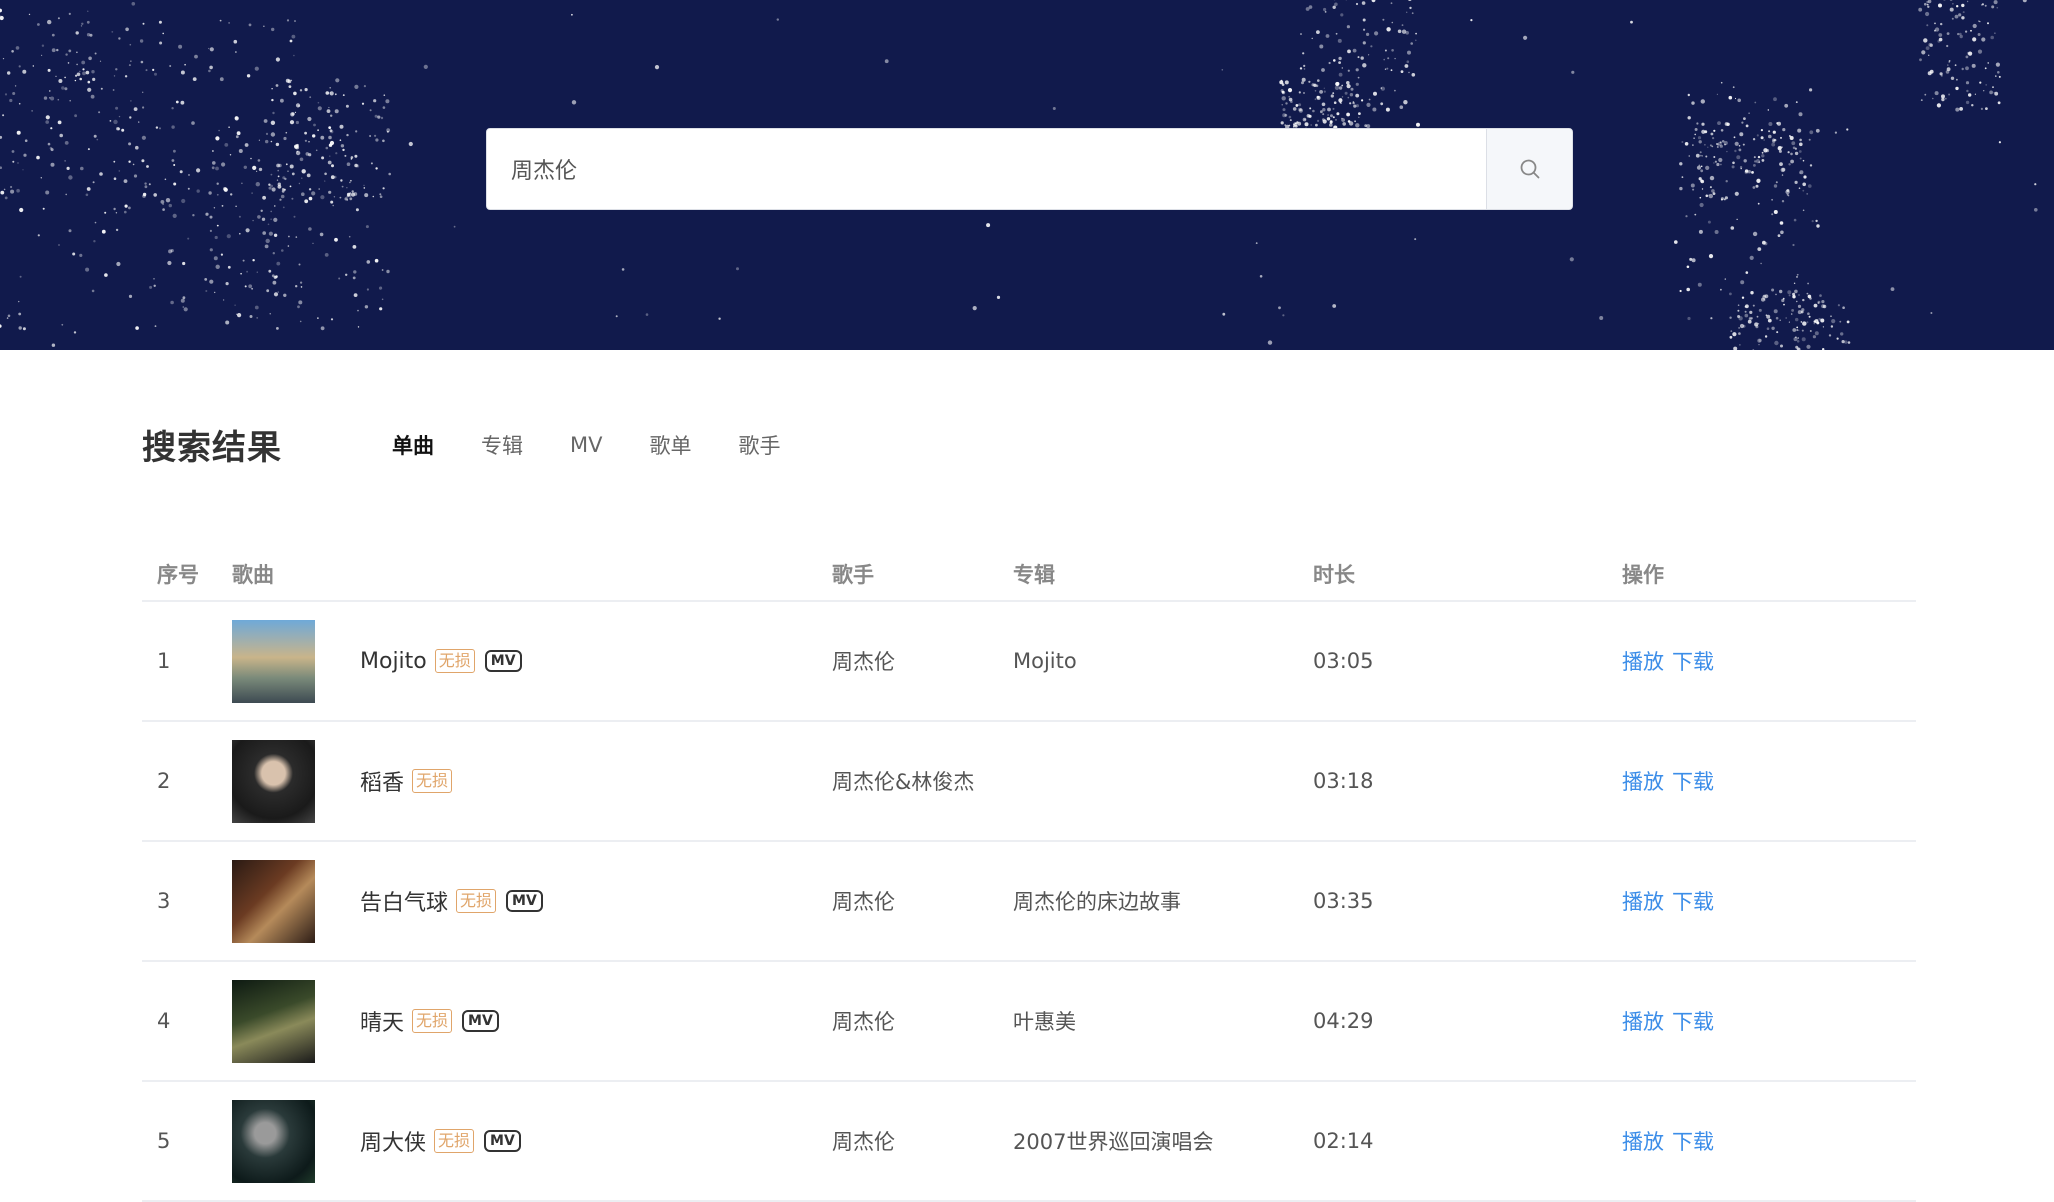 This screenshot has height=1202, width=2054. What do you see at coordinates (922, 781) in the screenshot?
I see `row-singer: 周杰伦&林俊杰` at bounding box center [922, 781].